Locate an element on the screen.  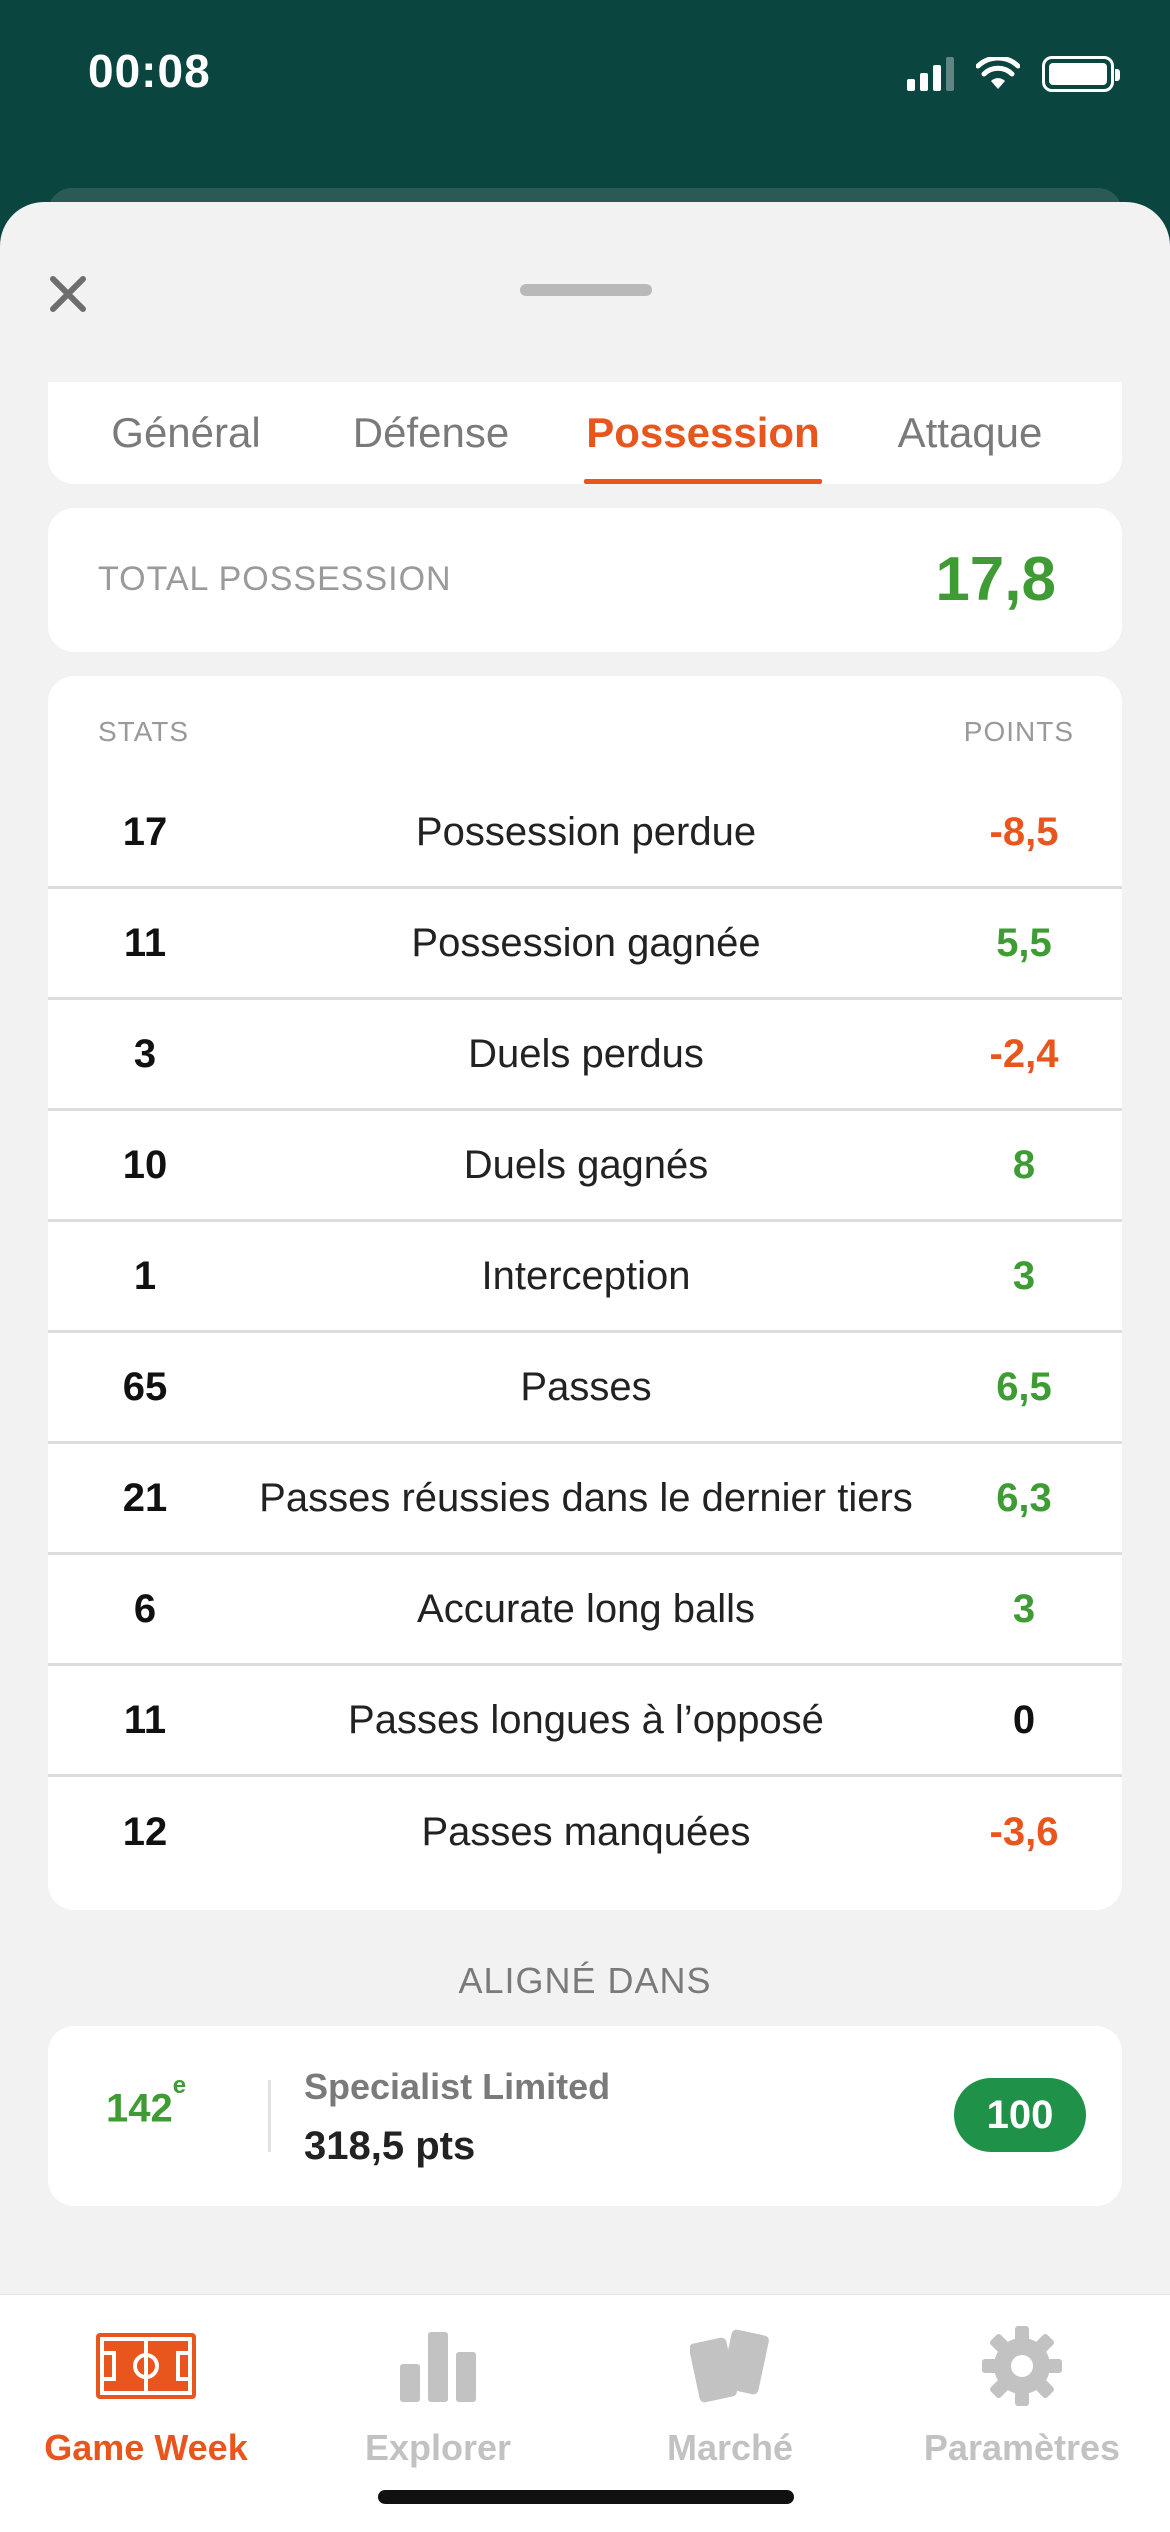
tab-possession: Possession is located at coordinates (703, 433).